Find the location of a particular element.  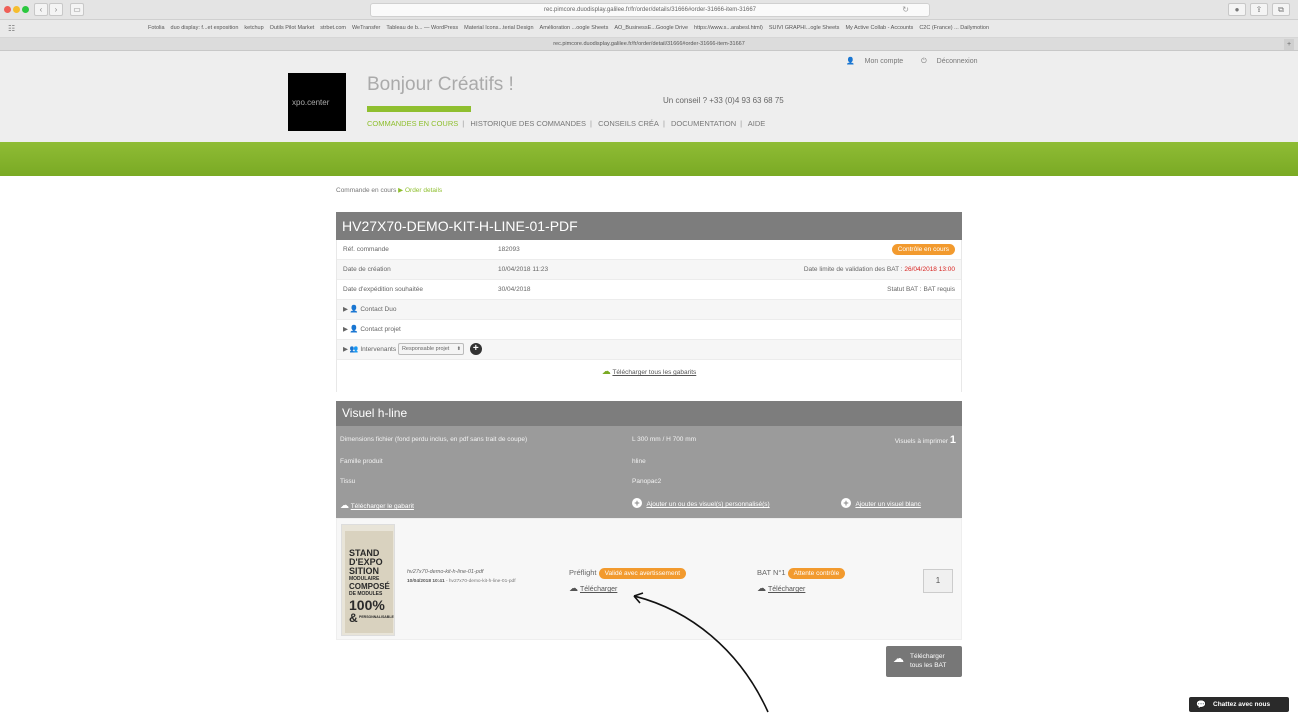

minimize-window-button is located at coordinates (16, 9).